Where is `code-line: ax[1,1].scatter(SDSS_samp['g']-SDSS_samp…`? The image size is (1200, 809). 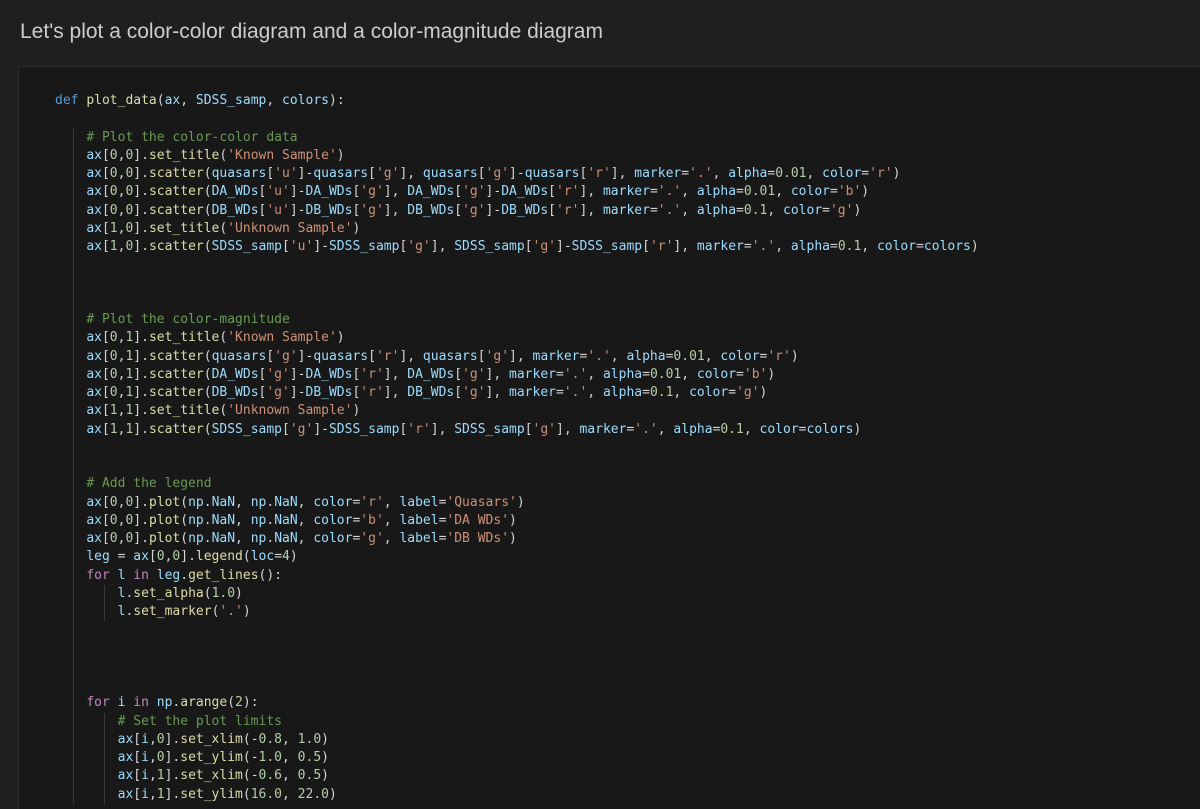 code-line: ax[1,1].scatter(SDSS_samp['g']-SDSS_samp… is located at coordinates (458, 430).